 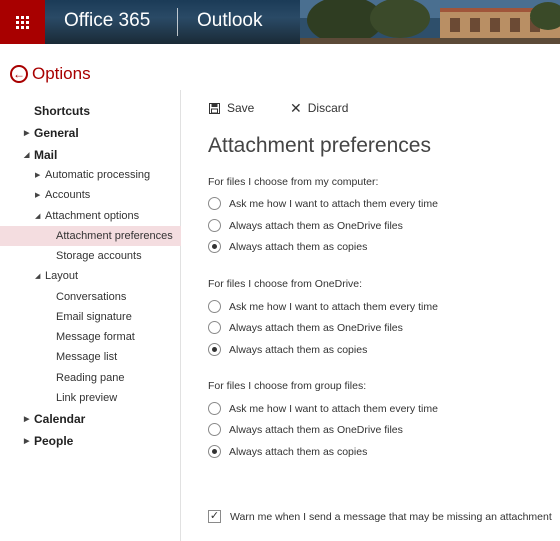 I want to click on nav-label: Attachment options, so click(x=92, y=216).